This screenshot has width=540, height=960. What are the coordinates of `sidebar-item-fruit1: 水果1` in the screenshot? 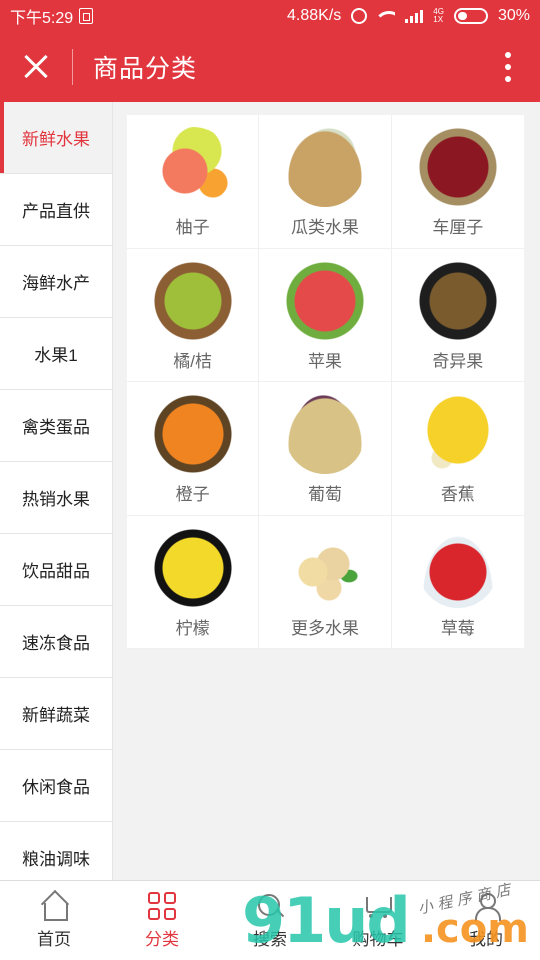 It's located at (56, 354).